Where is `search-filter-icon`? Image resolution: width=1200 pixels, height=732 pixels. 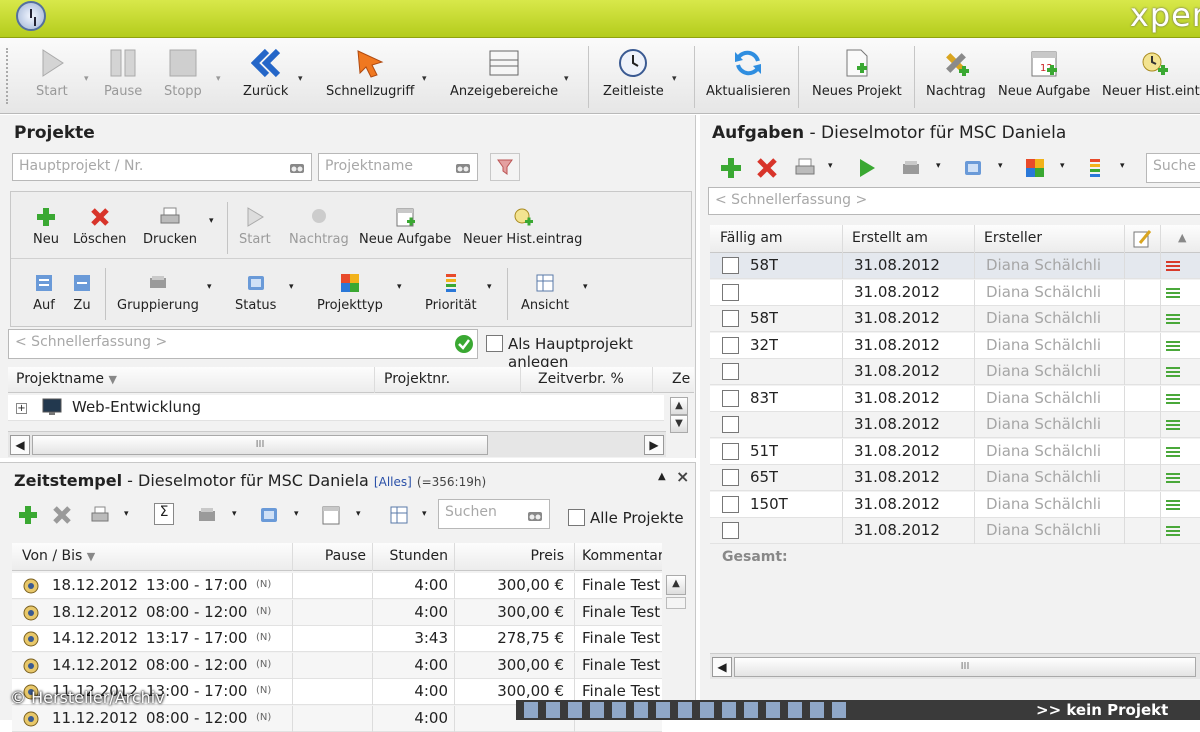
search-filter-icon is located at coordinates (297, 168).